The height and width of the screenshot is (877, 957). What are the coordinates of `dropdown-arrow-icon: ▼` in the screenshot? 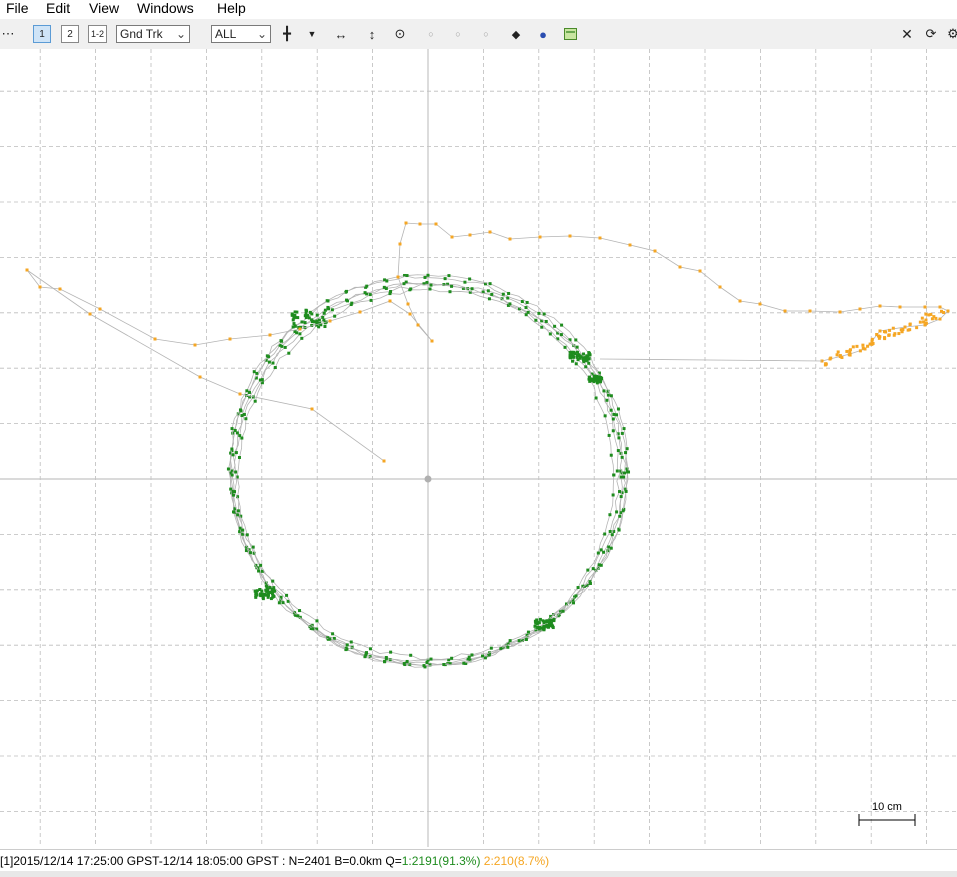 It's located at (312, 34).